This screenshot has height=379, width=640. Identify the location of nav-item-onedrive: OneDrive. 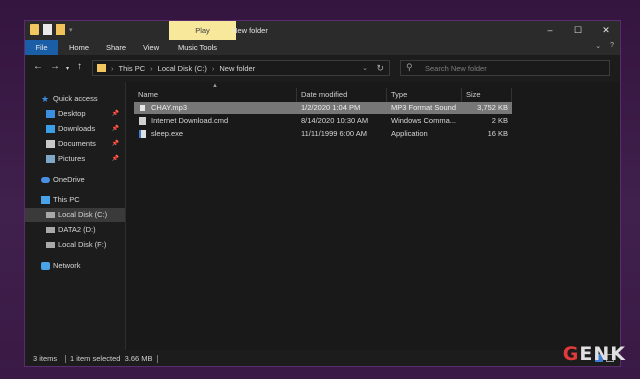
(75, 180).